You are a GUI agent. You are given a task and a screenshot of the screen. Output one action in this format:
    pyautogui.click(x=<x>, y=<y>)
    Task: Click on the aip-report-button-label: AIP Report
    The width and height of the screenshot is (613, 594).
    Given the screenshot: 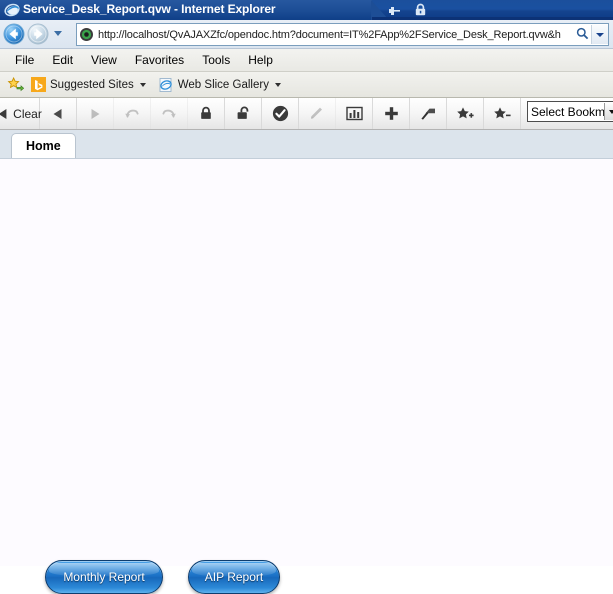 What is the action you would take?
    pyautogui.click(x=234, y=577)
    